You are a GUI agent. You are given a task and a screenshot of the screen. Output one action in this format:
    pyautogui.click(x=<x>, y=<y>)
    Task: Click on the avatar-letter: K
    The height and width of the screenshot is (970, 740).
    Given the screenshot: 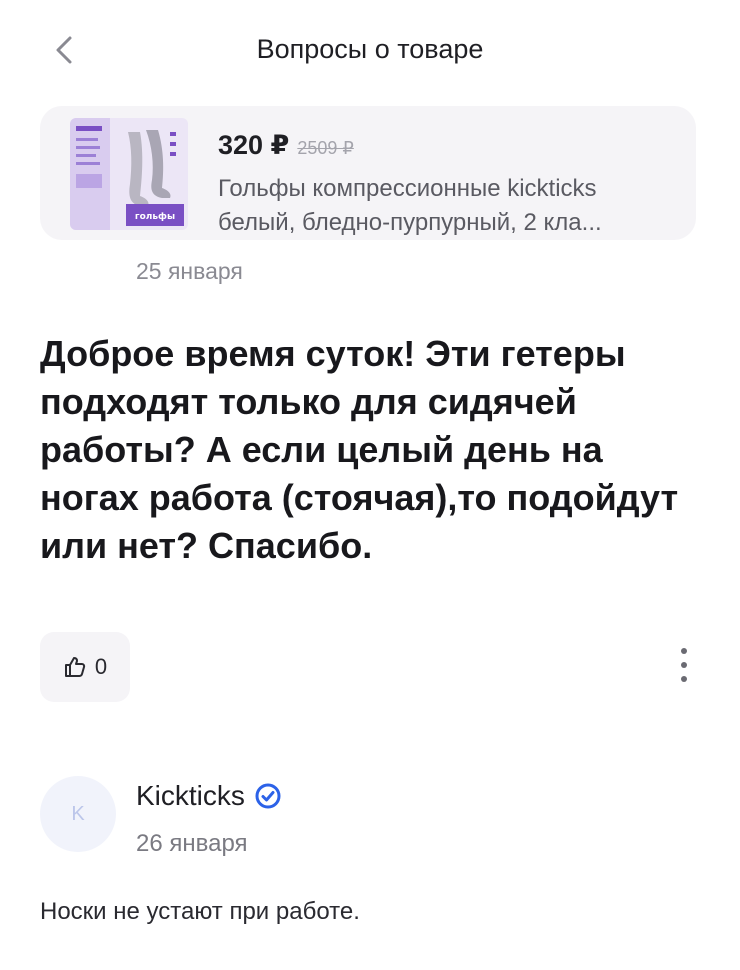 What is the action you would take?
    pyautogui.click(x=78, y=813)
    